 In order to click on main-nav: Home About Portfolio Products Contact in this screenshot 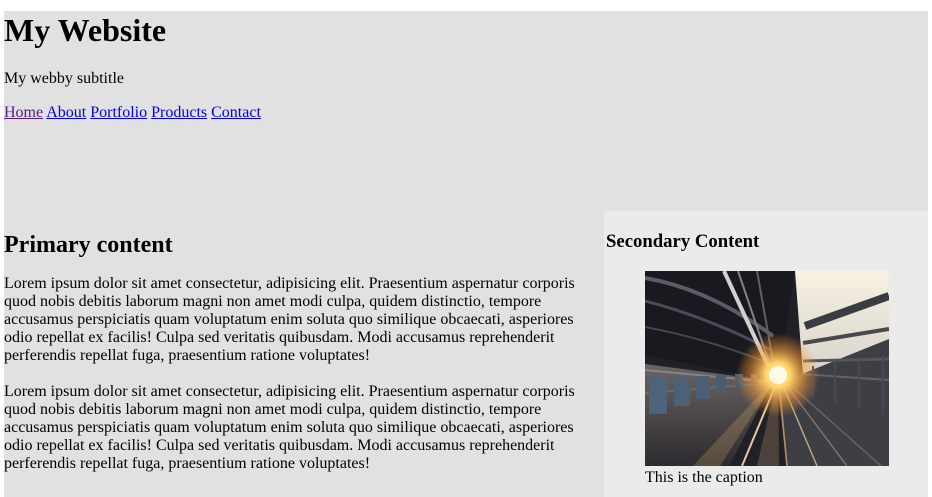, I will do `click(132, 113)`.